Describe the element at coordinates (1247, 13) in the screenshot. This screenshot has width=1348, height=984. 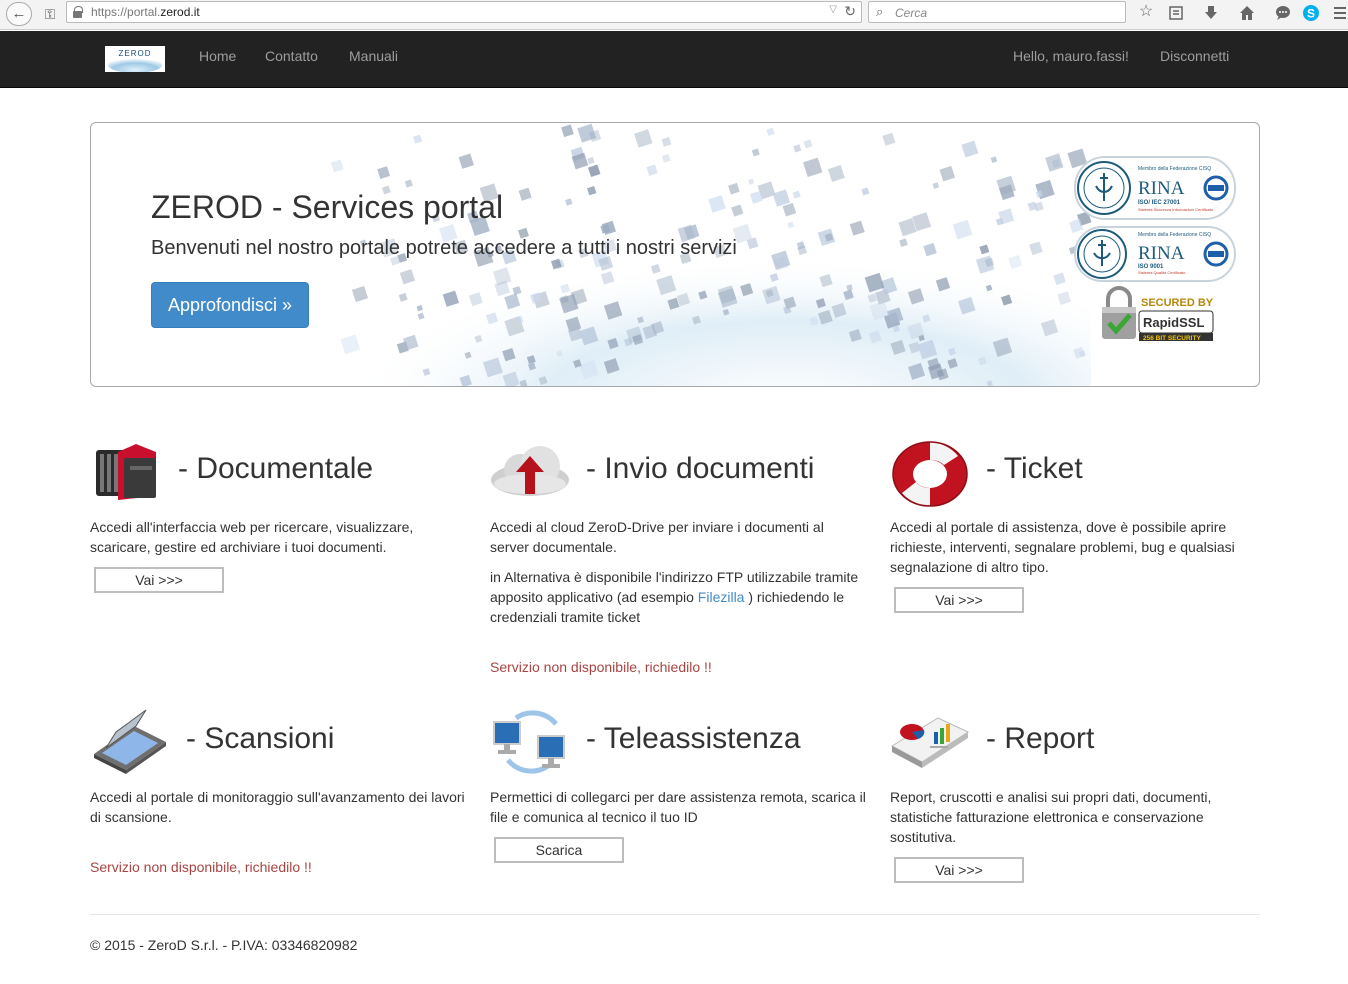
I see `home-icon` at that location.